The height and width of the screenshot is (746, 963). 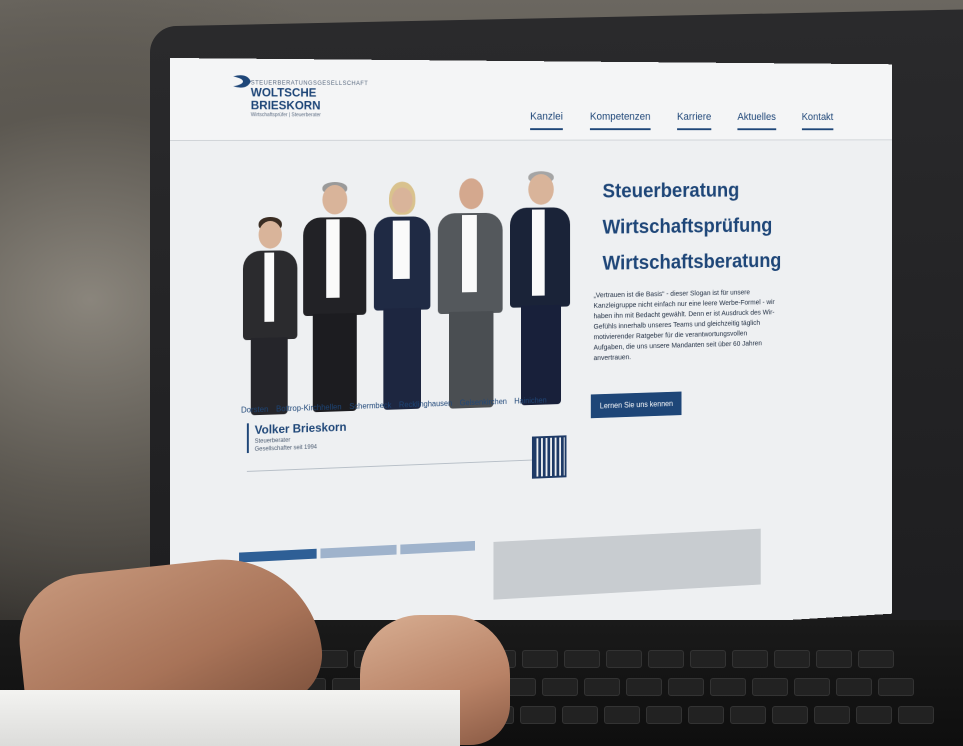 What do you see at coordinates (301, 428) in the screenshot?
I see `person-name: Volker Brieskorn` at bounding box center [301, 428].